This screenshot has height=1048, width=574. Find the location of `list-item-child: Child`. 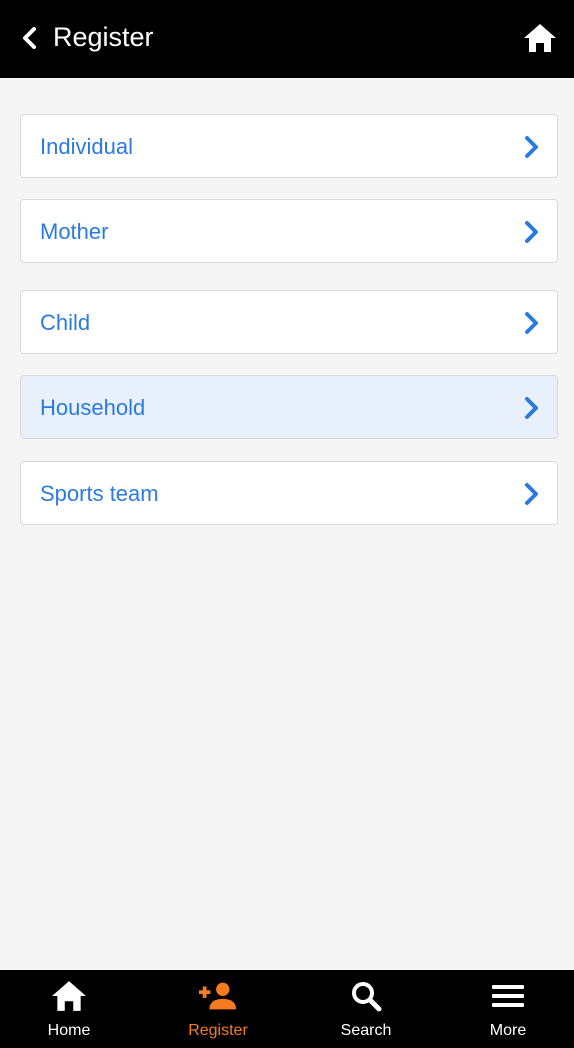

list-item-child: Child is located at coordinates (289, 322).